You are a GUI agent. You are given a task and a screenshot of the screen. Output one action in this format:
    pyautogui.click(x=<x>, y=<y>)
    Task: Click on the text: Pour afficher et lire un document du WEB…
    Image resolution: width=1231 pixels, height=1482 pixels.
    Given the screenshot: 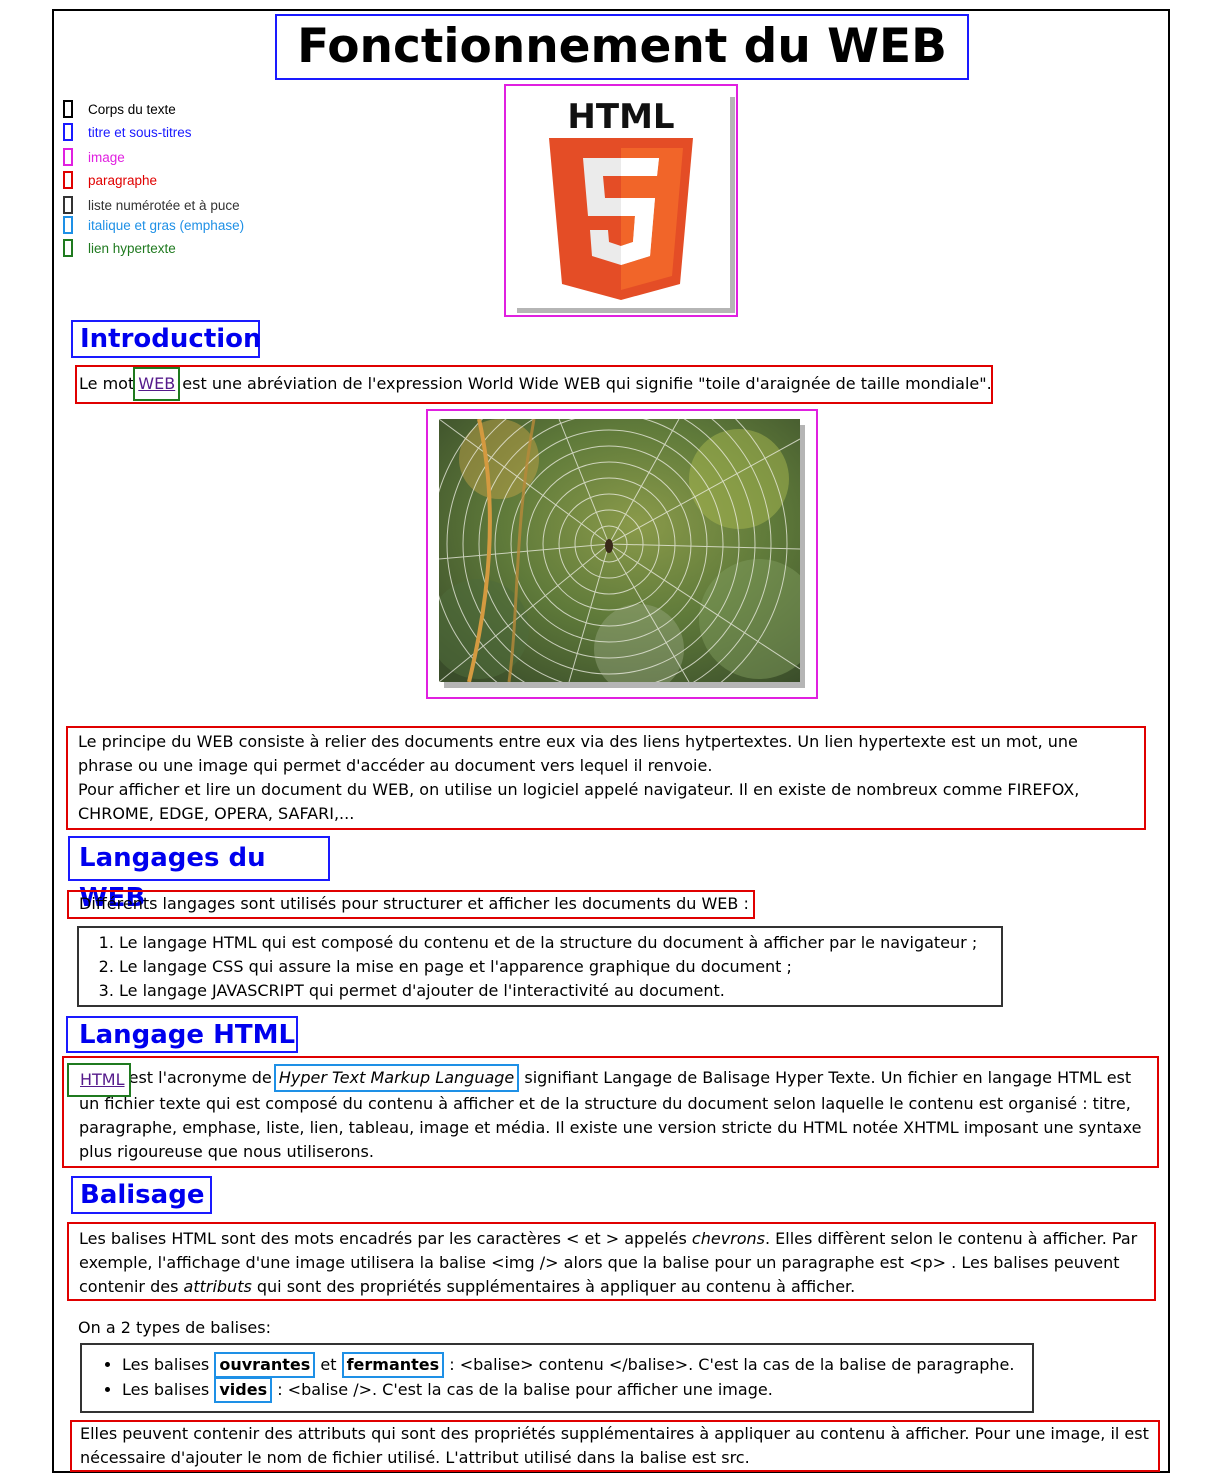 What is the action you would take?
    pyautogui.click(x=579, y=801)
    